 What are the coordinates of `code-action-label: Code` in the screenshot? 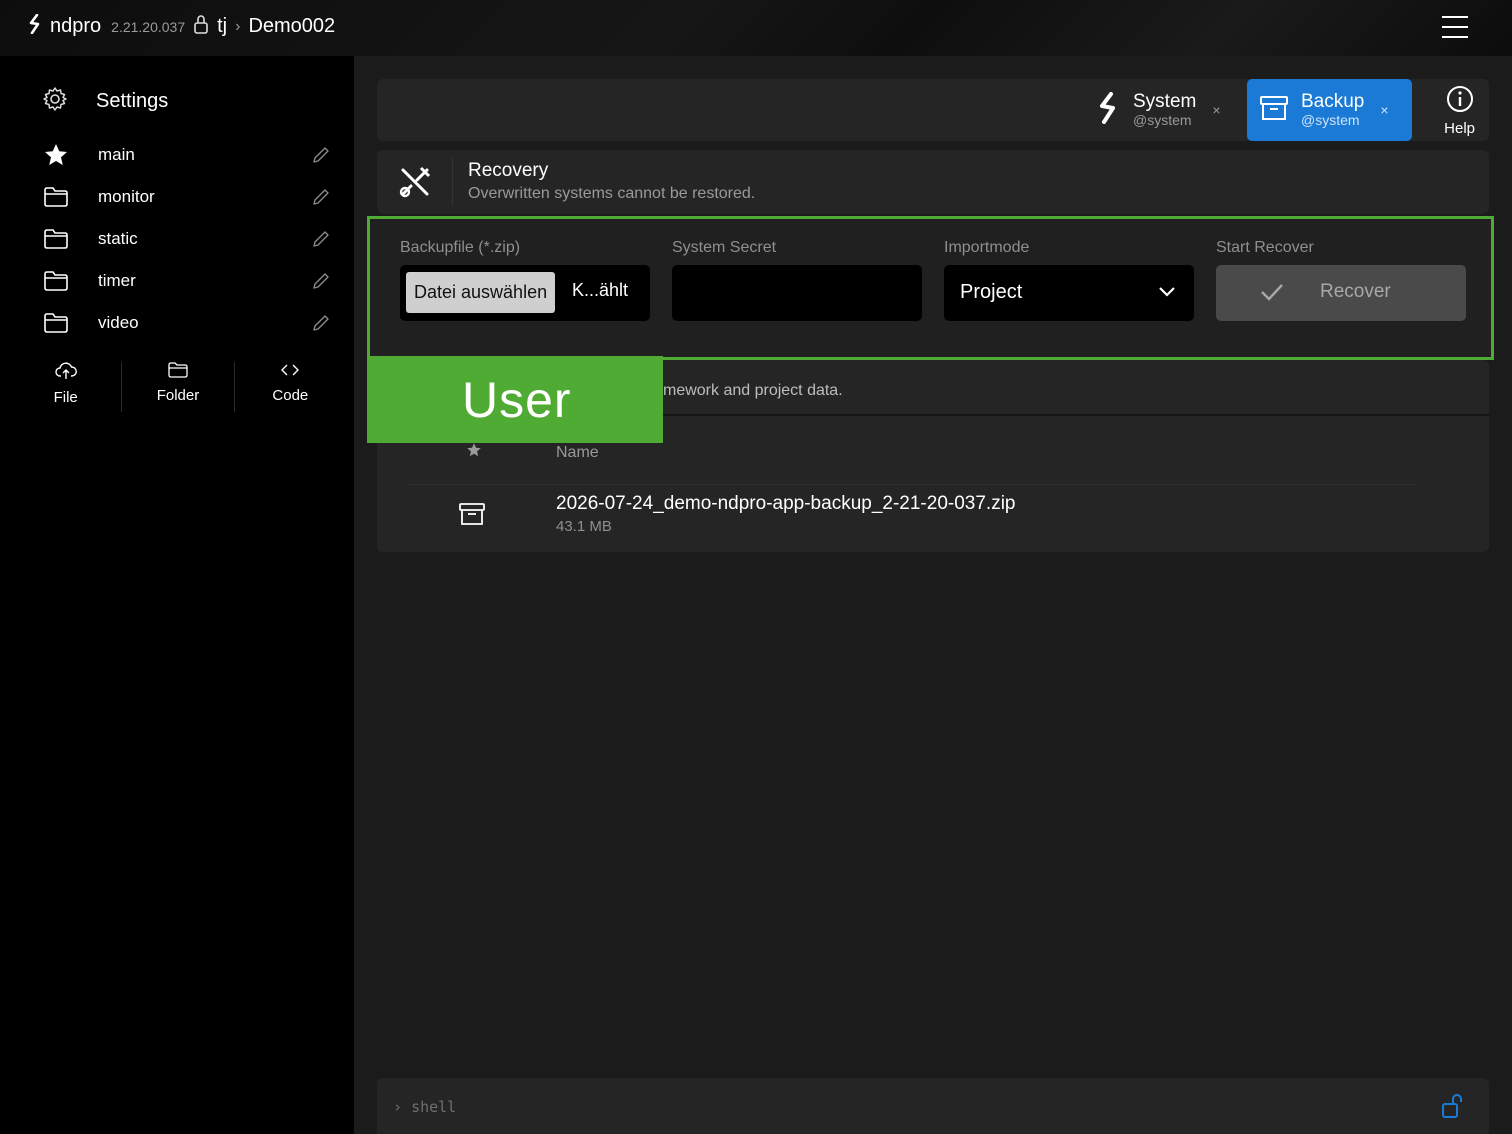 It's located at (290, 395).